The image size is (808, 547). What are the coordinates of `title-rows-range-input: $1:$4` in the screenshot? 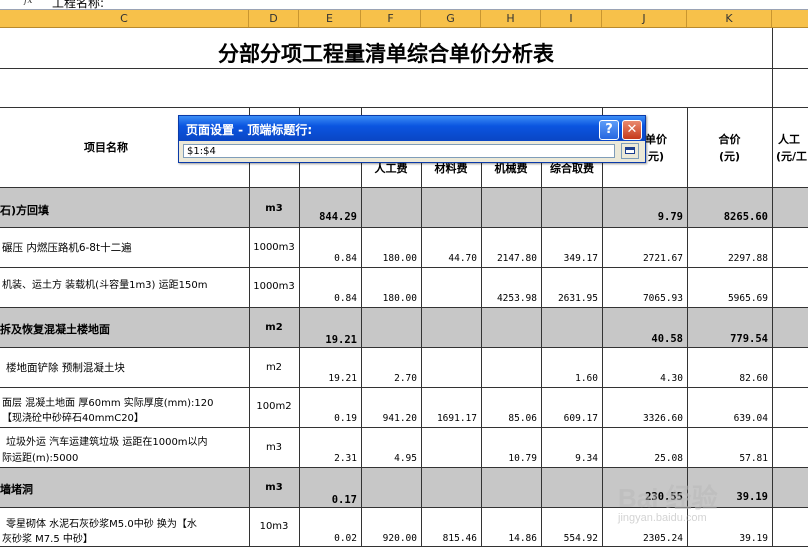 It's located at (399, 151).